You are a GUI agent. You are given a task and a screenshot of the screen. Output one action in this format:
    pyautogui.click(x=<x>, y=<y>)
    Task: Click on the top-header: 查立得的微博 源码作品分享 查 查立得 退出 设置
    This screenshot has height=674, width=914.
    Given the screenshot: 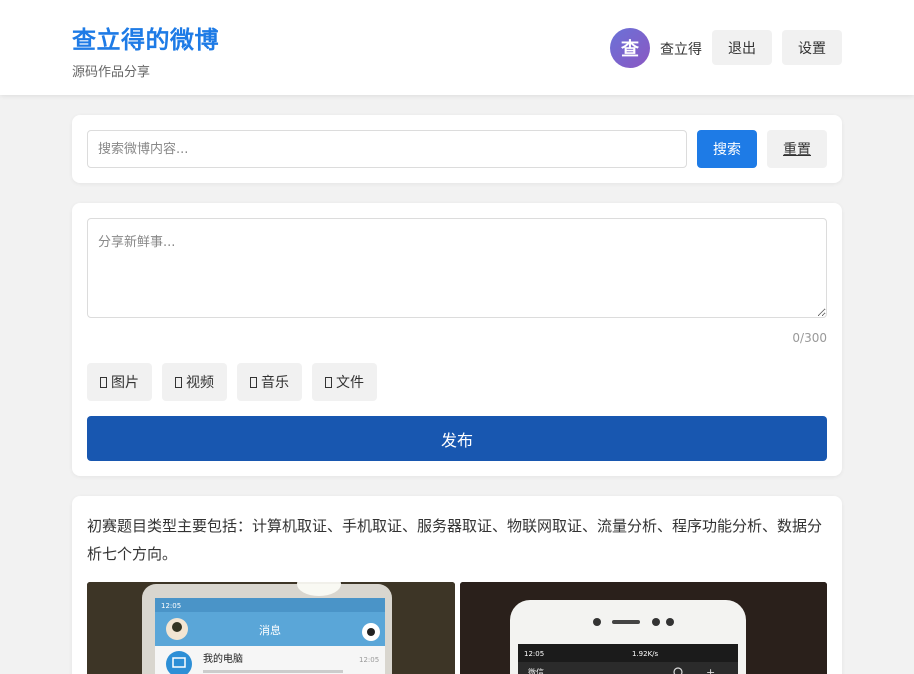 What is the action you would take?
    pyautogui.click(x=457, y=47)
    